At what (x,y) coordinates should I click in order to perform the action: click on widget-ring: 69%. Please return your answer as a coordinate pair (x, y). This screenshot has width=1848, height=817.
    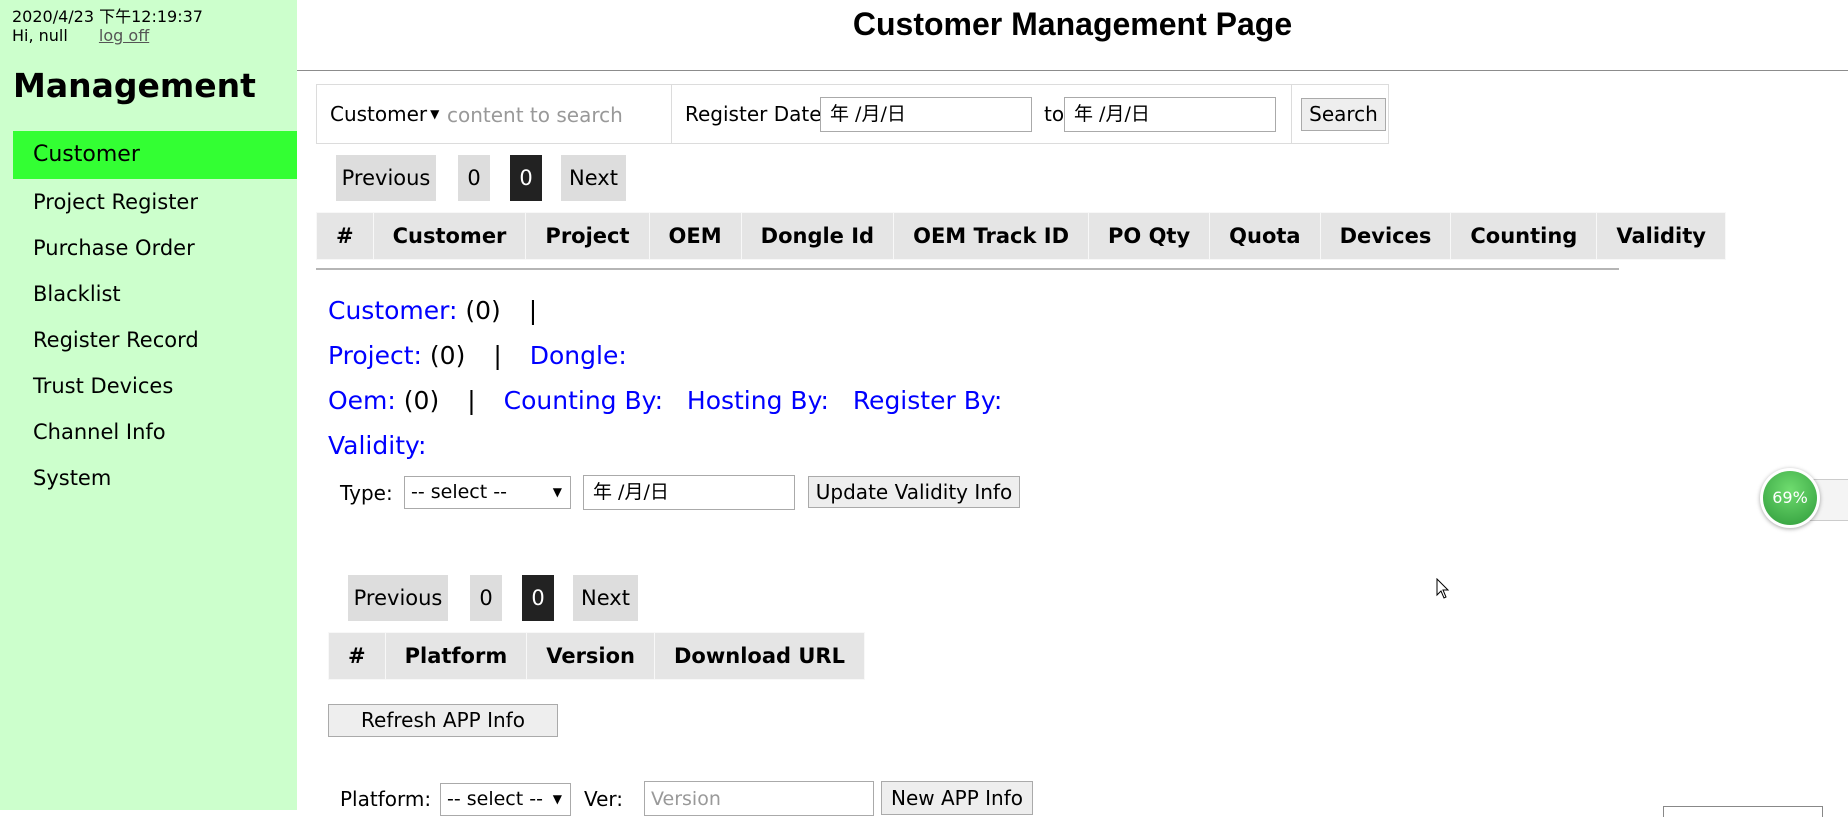
    Looking at the image, I should click on (1790, 498).